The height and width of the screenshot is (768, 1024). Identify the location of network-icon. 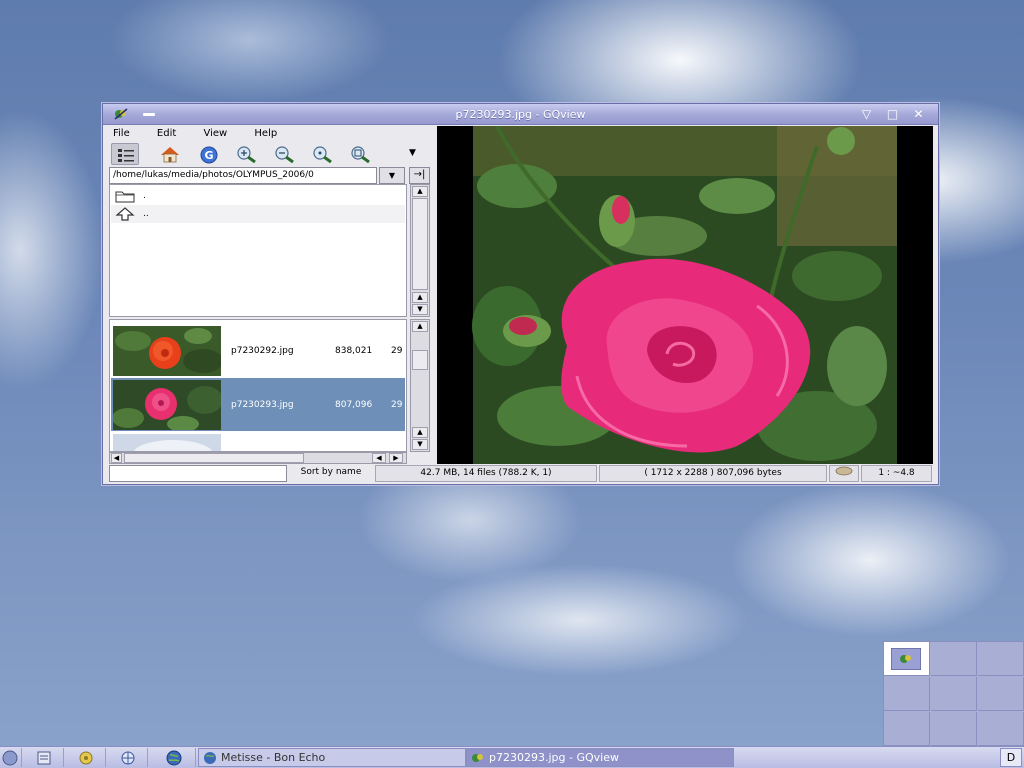
(128, 758).